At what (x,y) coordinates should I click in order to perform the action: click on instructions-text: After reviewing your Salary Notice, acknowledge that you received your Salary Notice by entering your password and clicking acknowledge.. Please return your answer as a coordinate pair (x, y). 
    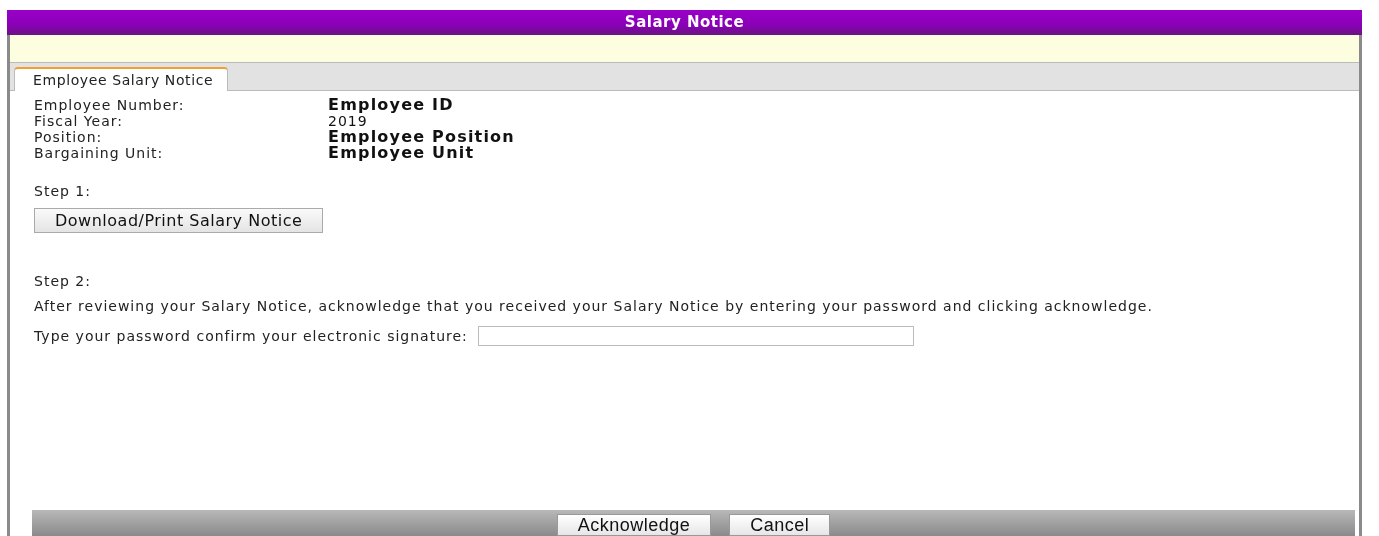
    Looking at the image, I should click on (594, 306).